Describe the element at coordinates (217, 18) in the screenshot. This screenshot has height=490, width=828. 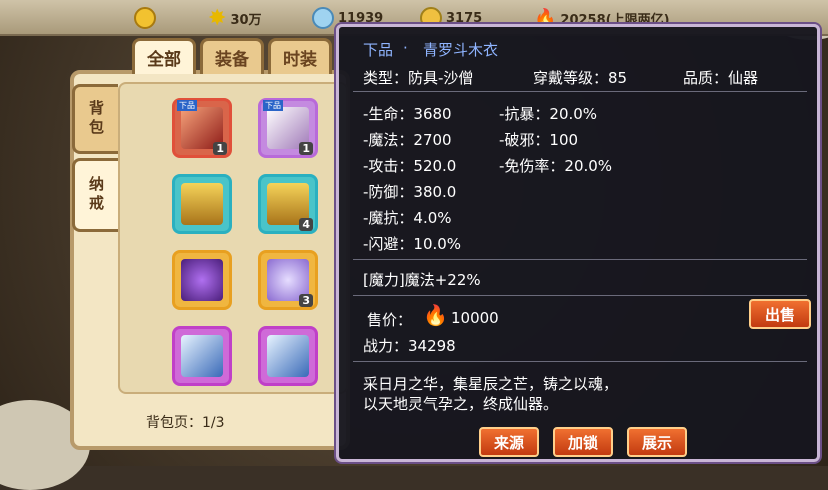
I see `star-icon: ✸` at that location.